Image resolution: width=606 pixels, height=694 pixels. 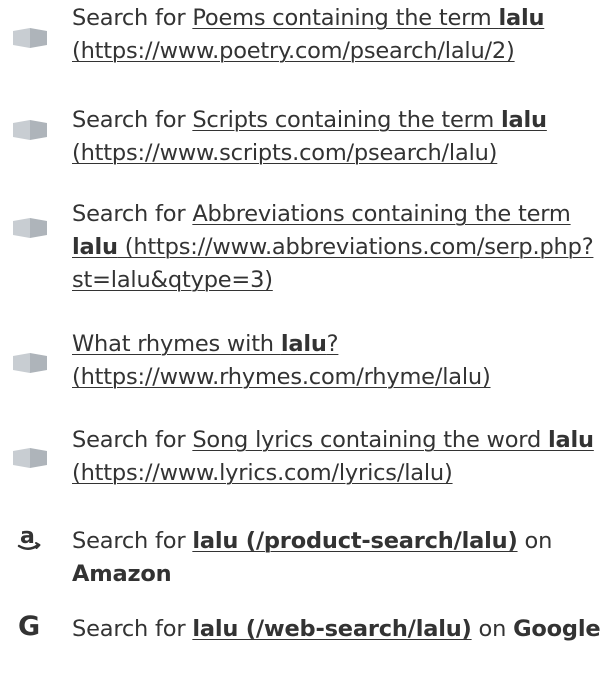 What do you see at coordinates (331, 629) in the screenshot?
I see `google-web-search-link: lalu (/web-search/lalu)` at bounding box center [331, 629].